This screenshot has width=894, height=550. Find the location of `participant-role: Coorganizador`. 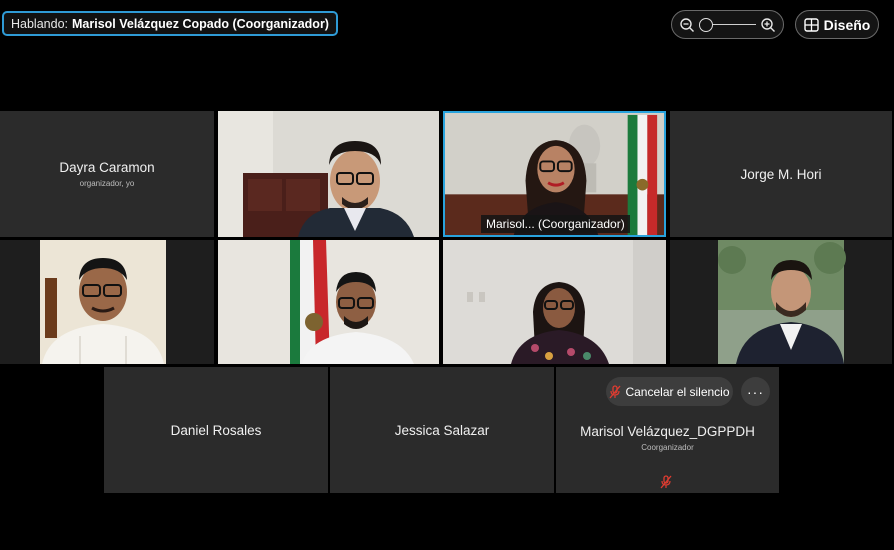

participant-role: Coorganizador is located at coordinates (667, 447).